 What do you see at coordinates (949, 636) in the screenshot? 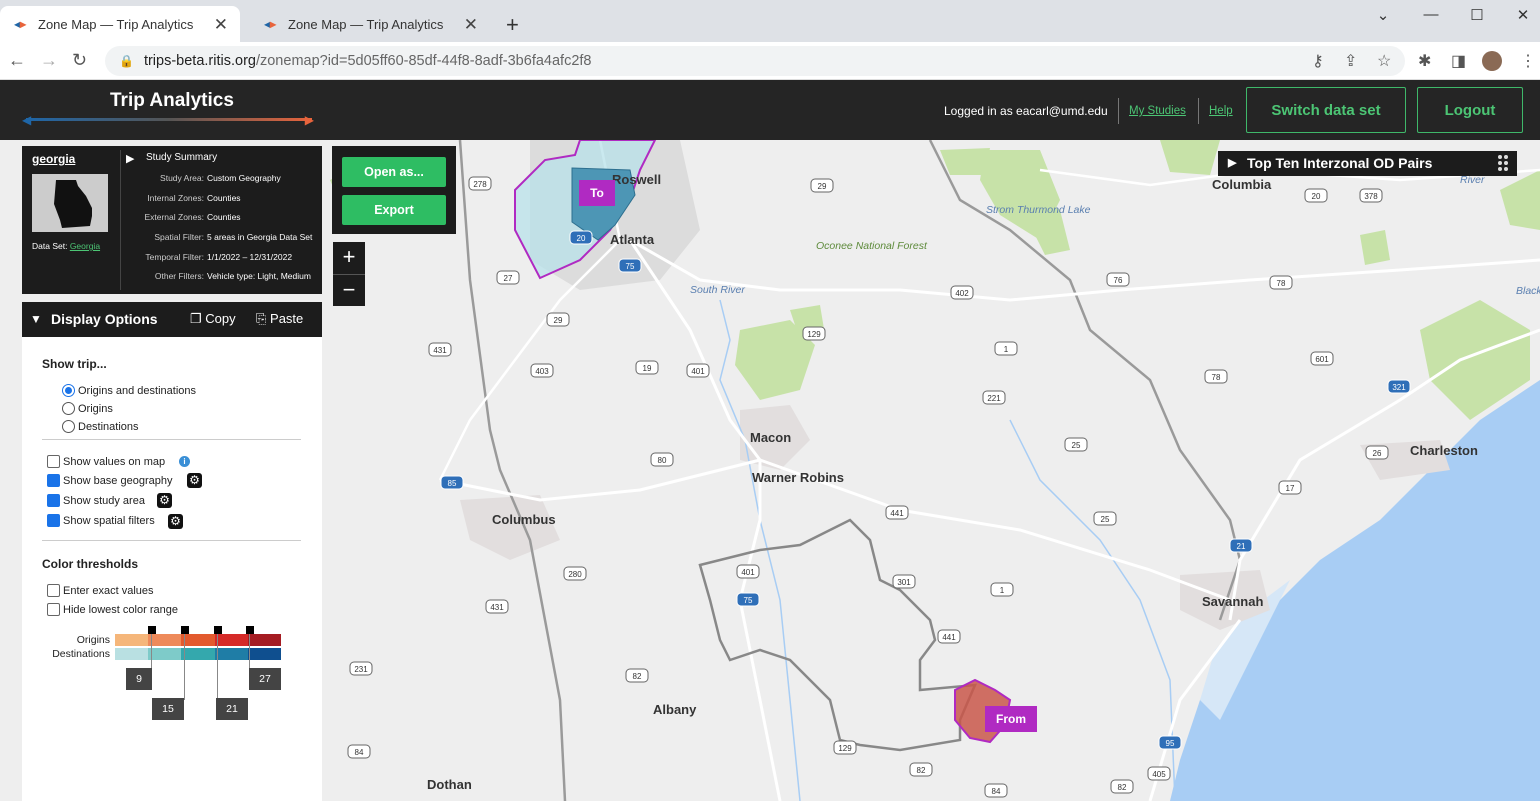
I see `route-shield: 441` at bounding box center [949, 636].